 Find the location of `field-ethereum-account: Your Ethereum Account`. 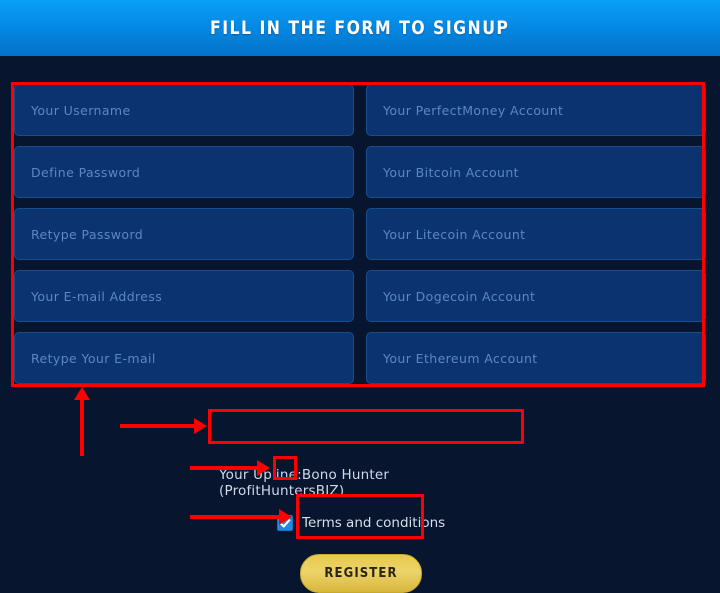

field-ethereum-account: Your Ethereum Account is located at coordinates (536, 358).